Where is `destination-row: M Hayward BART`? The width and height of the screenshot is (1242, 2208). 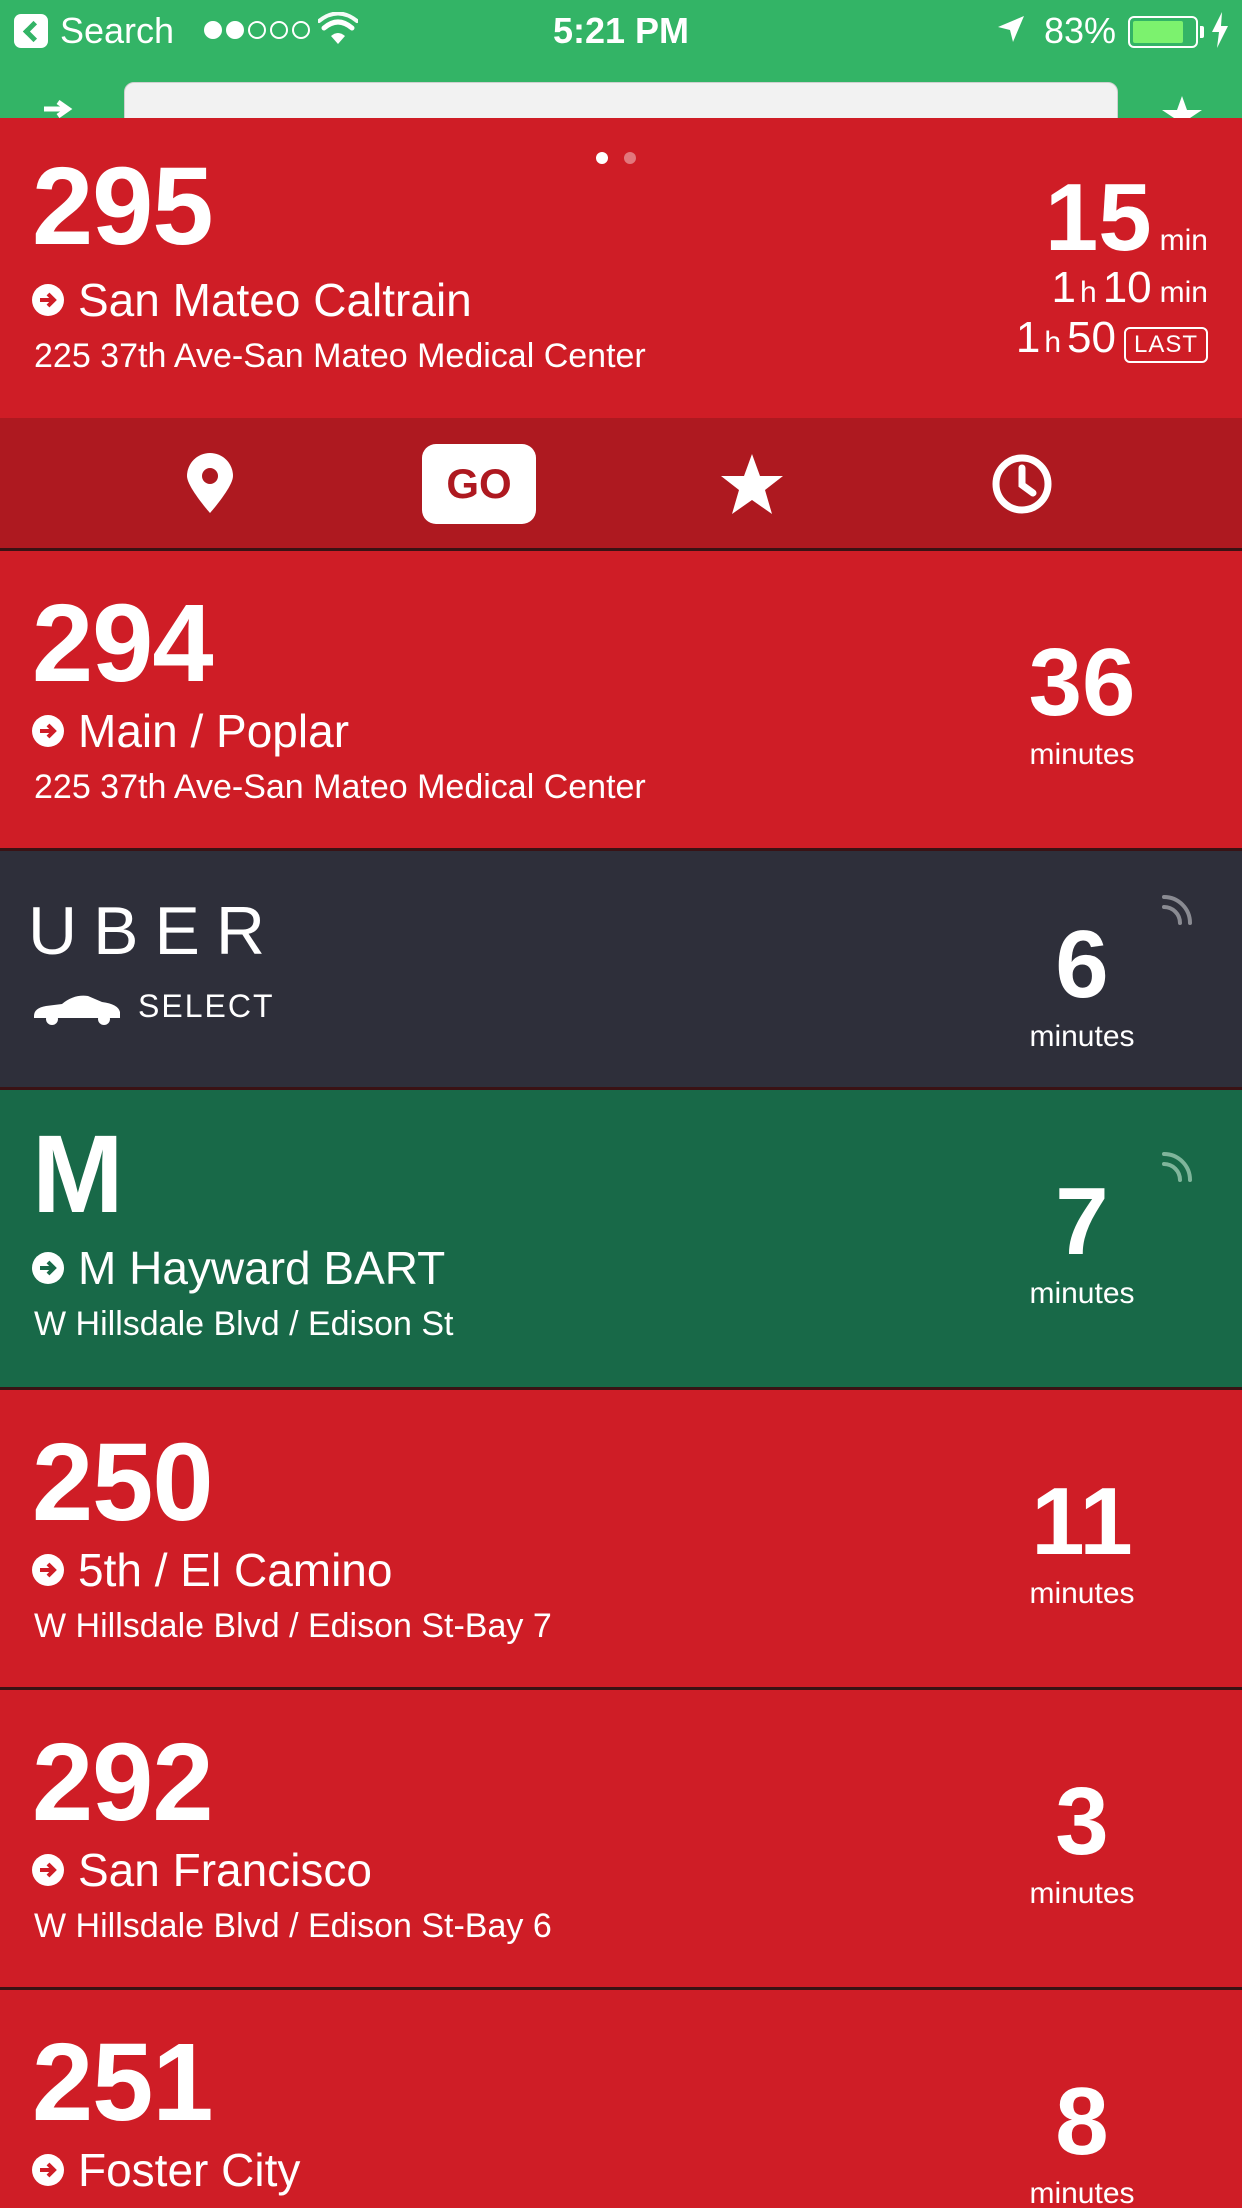 destination-row: M Hayward BART is located at coordinates (238, 1268).